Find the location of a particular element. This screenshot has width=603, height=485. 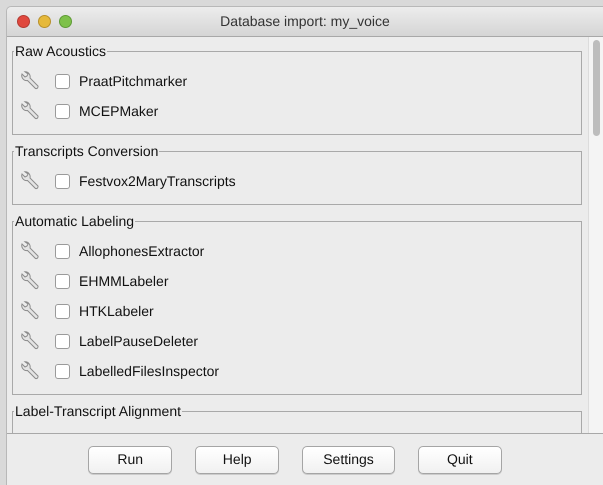

section-title: Automatic Labeling is located at coordinates (75, 221).